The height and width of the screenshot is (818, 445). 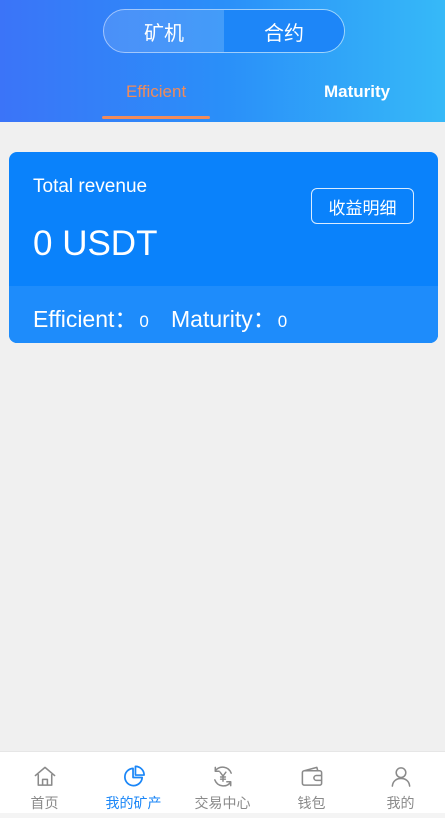 What do you see at coordinates (144, 321) in the screenshot?
I see `efficient-value: 0` at bounding box center [144, 321].